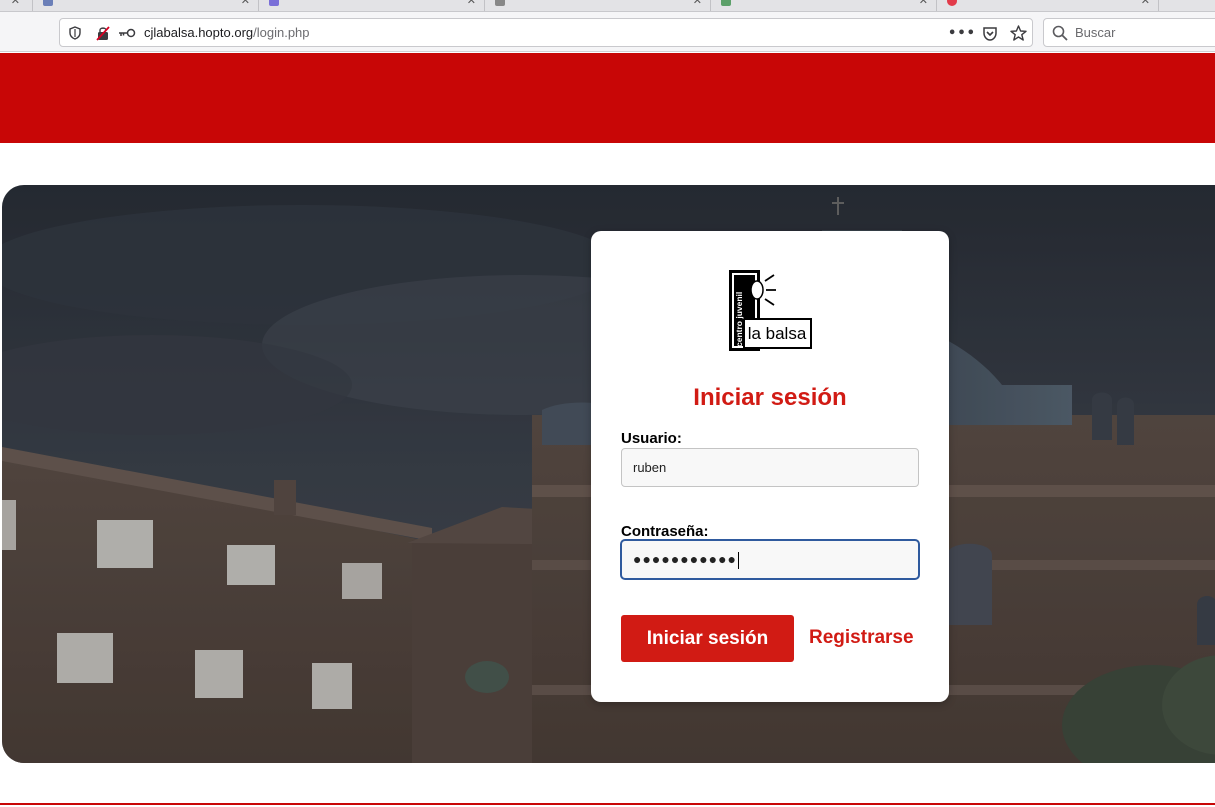  I want to click on url-bar: cjlabalsa.hopto.org/login.php •••, so click(546, 32).